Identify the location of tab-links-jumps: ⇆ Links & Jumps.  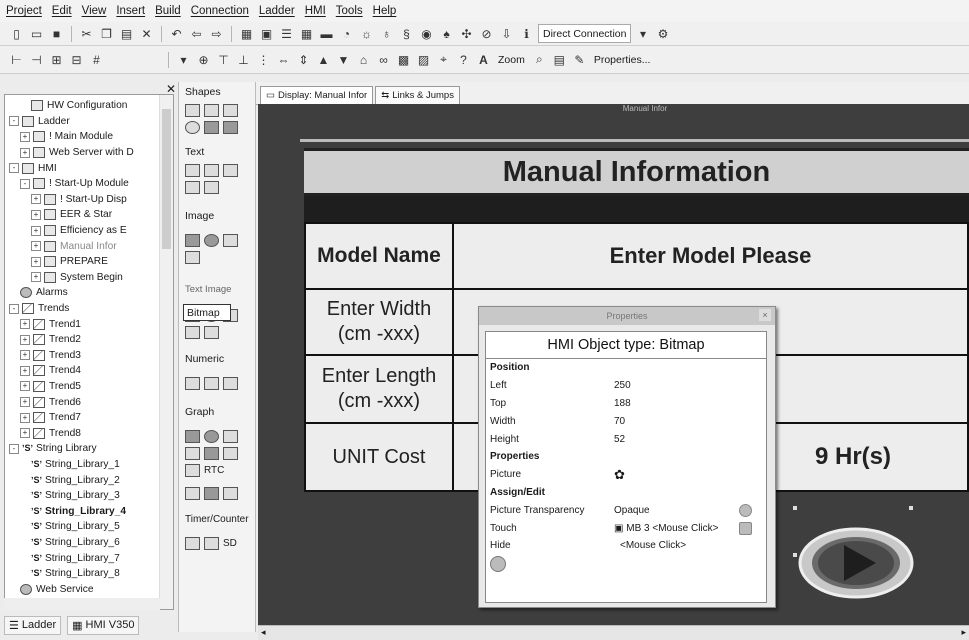
(417, 95).